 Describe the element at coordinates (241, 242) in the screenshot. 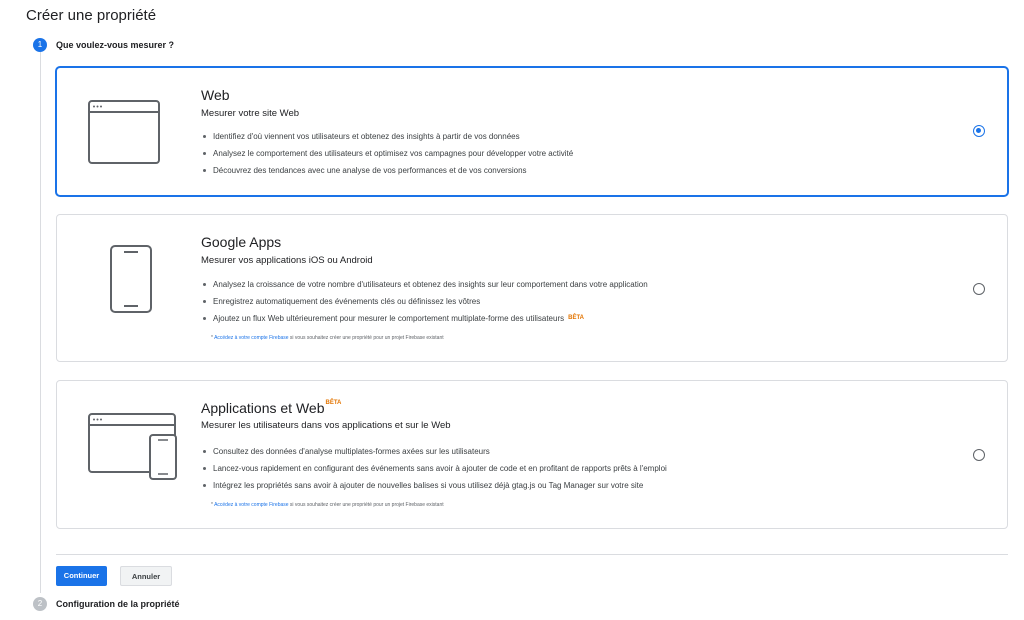

I see `option-title-google-apps: Google Apps` at that location.